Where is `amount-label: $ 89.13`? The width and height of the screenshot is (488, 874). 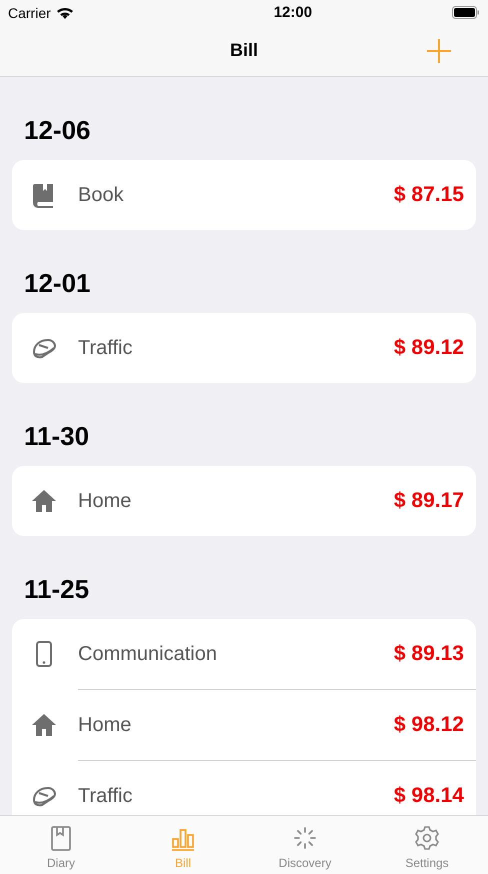
amount-label: $ 89.13 is located at coordinates (429, 654).